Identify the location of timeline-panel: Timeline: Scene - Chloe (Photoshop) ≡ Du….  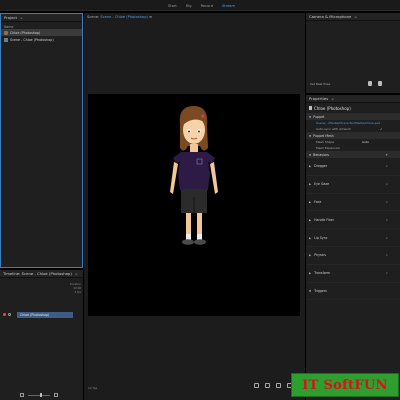
(41, 335).